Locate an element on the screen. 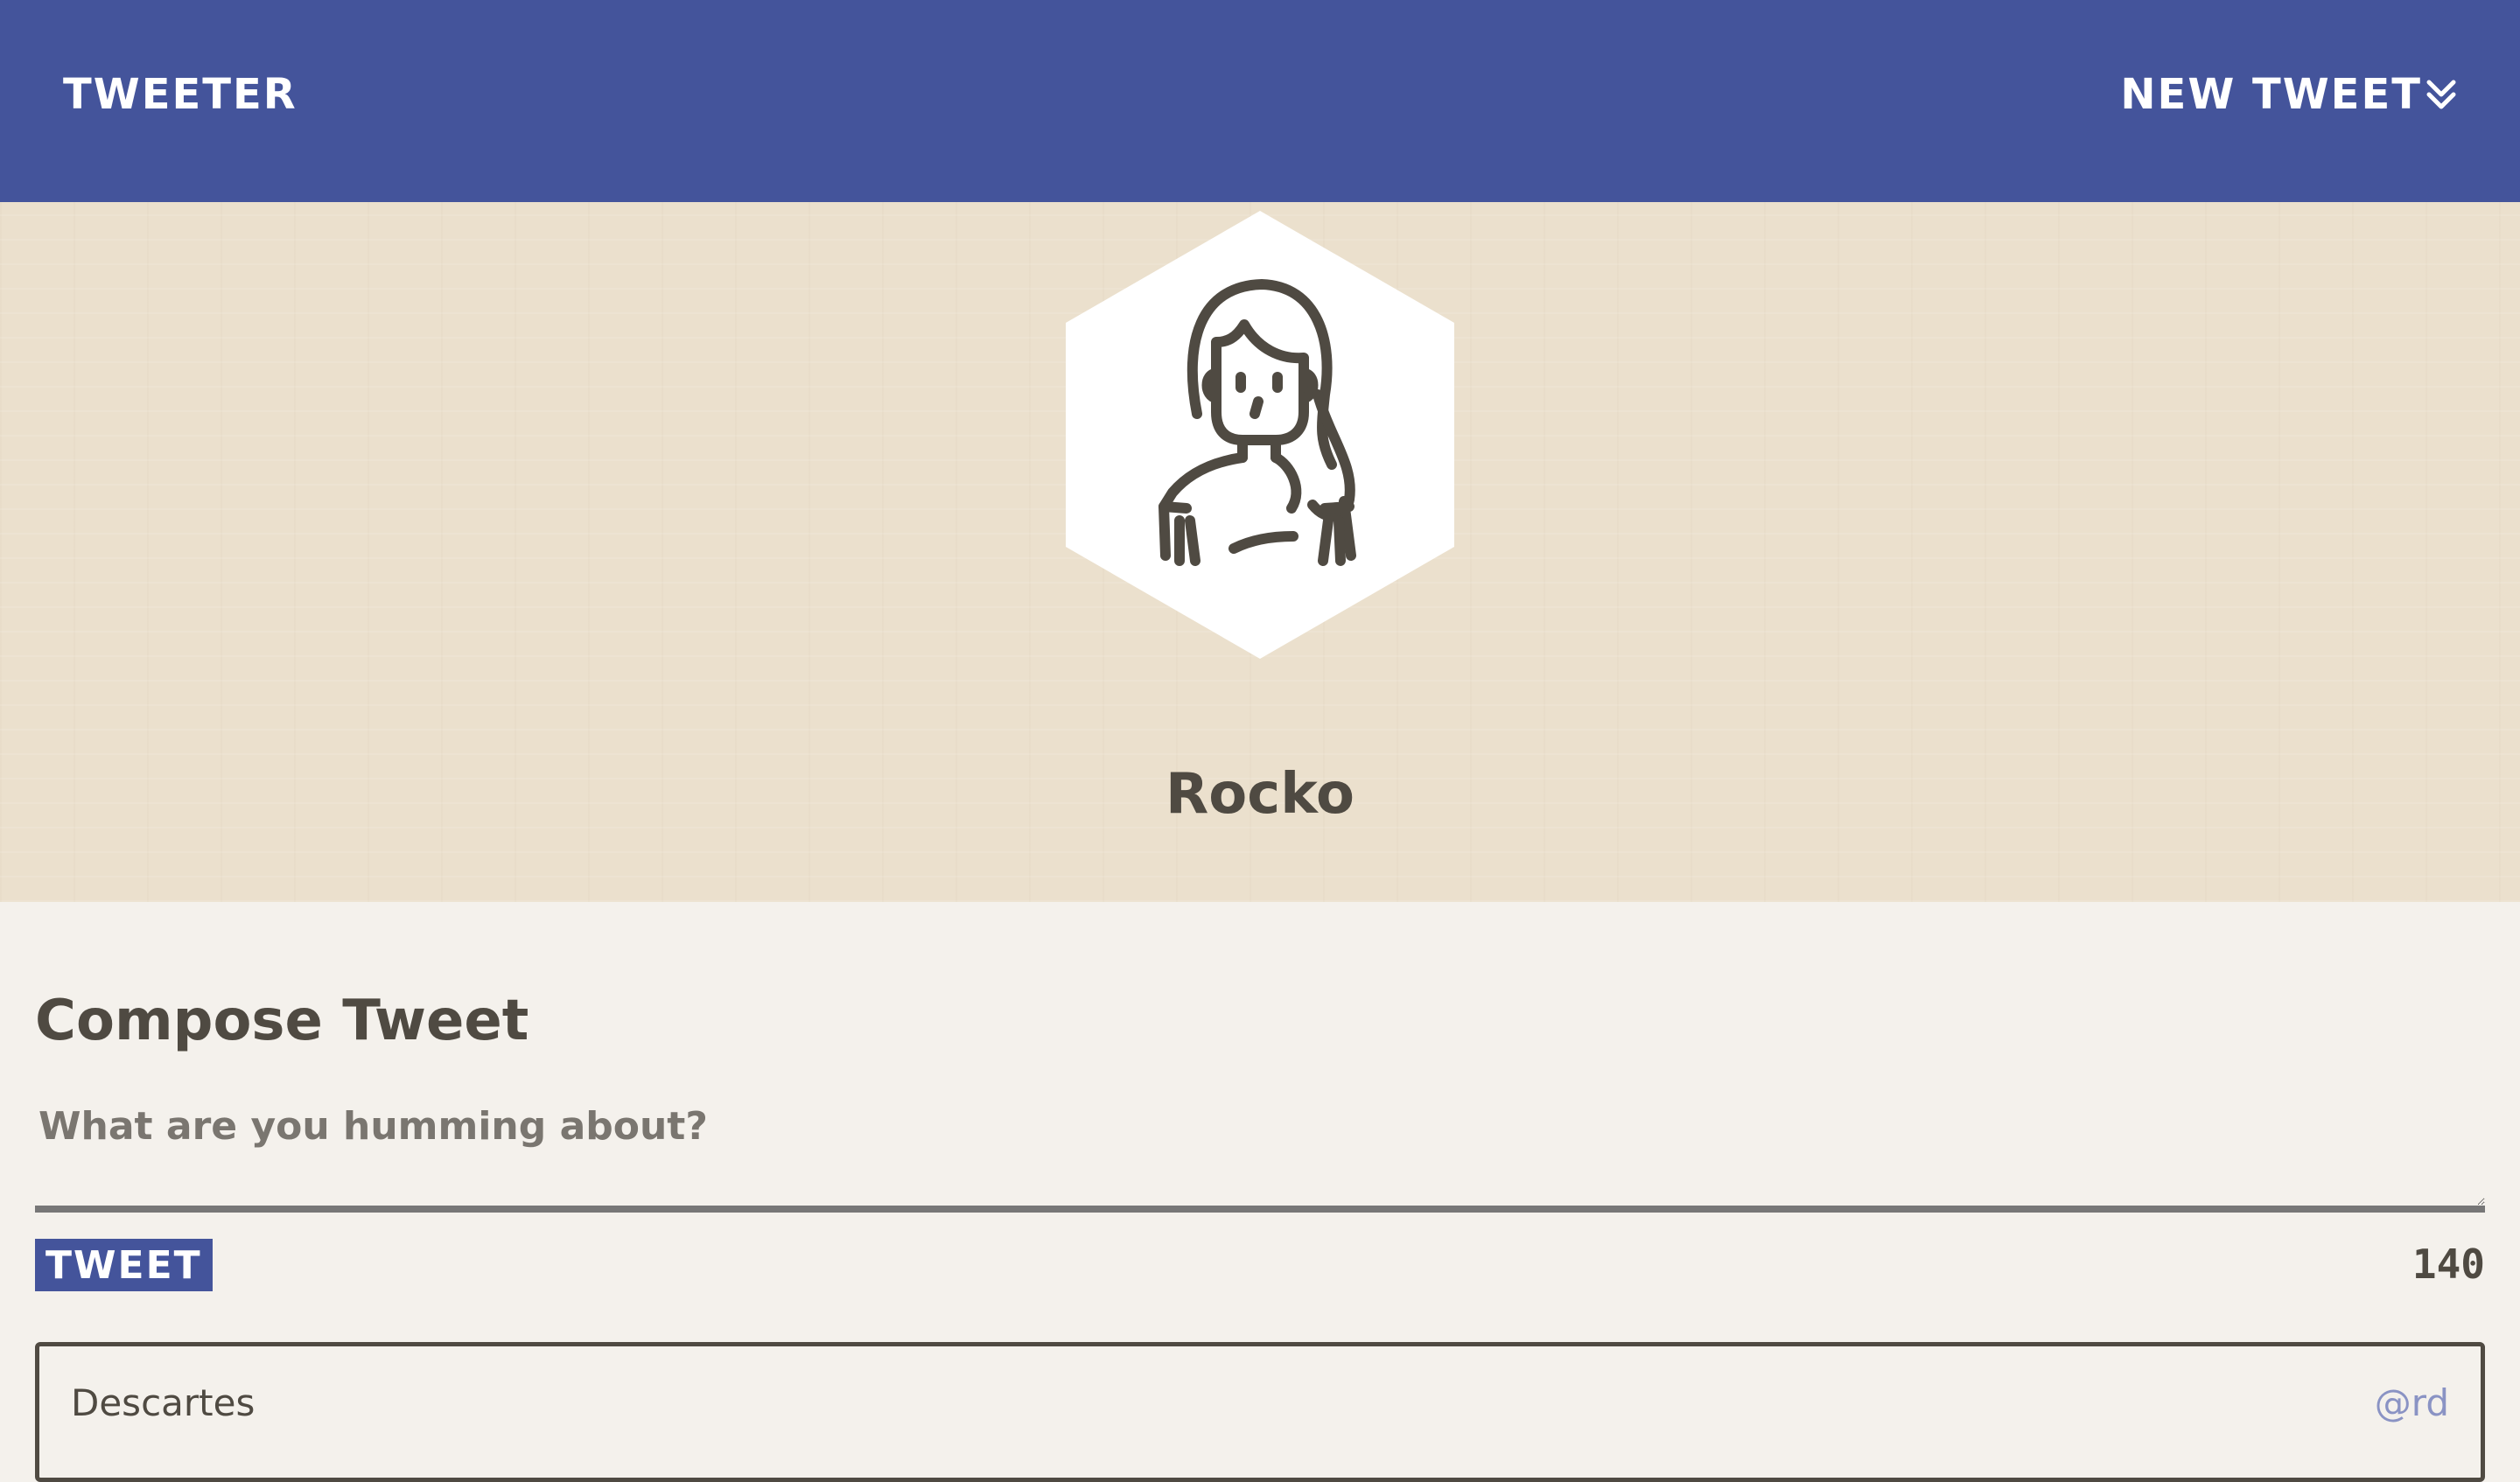 The image size is (2520, 1482). char-counter: 140 is located at coordinates (2448, 1264).